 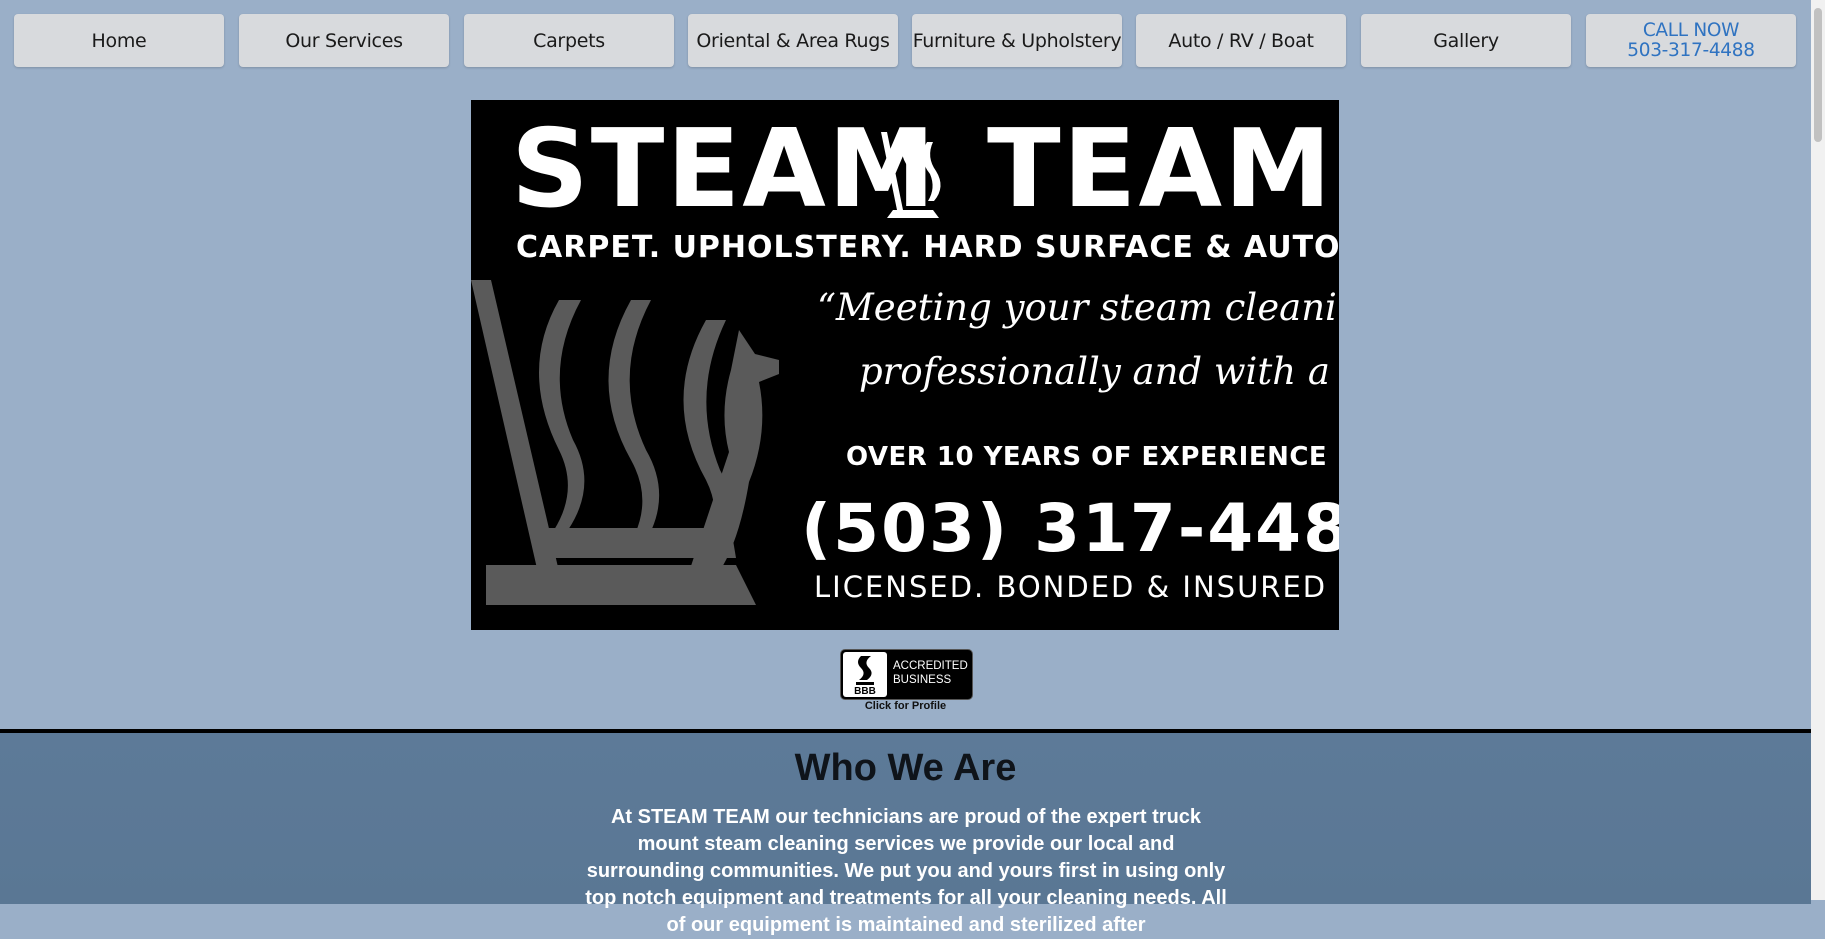 I want to click on banner-licensed: LICENSED. BONDED & INSURED, so click(x=1071, y=587).